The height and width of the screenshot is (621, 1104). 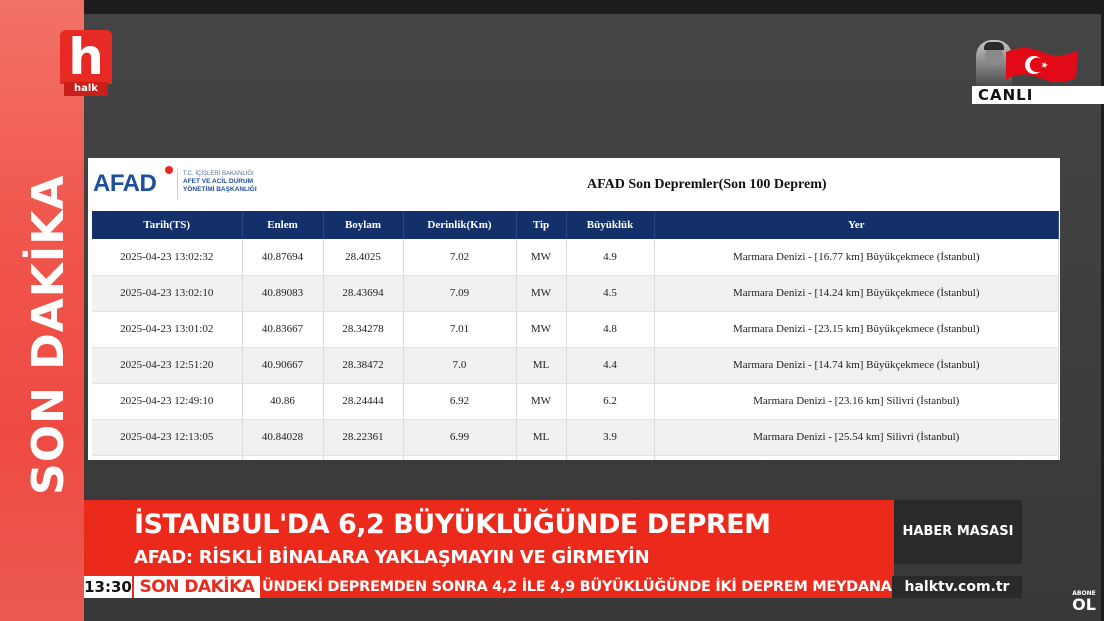 I want to click on ministry-line-1: T.C. İÇİŞLERİ BAKANLIĞI, so click(x=218, y=174).